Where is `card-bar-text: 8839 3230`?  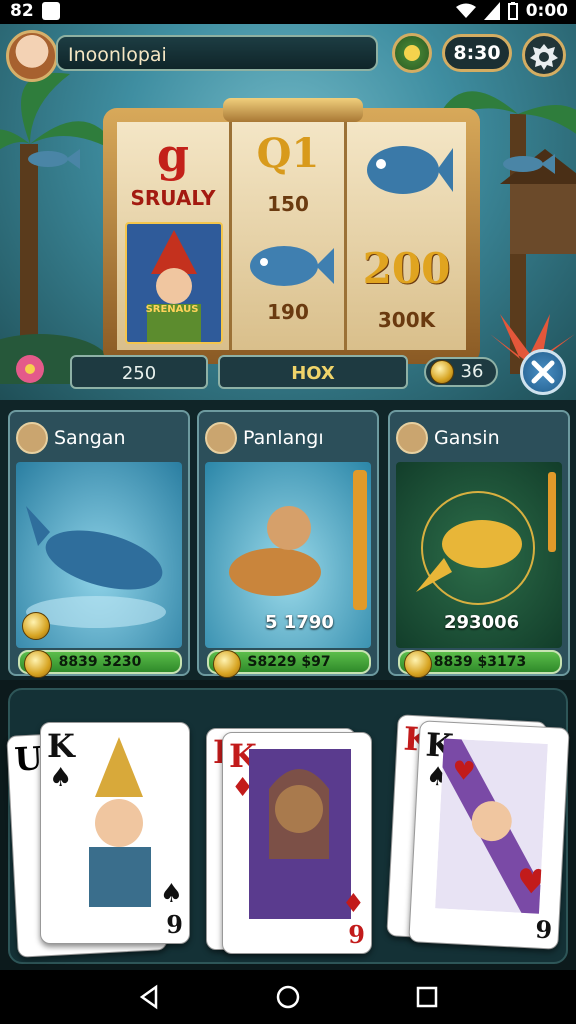
card-bar-text: 8839 3230 is located at coordinates (100, 662).